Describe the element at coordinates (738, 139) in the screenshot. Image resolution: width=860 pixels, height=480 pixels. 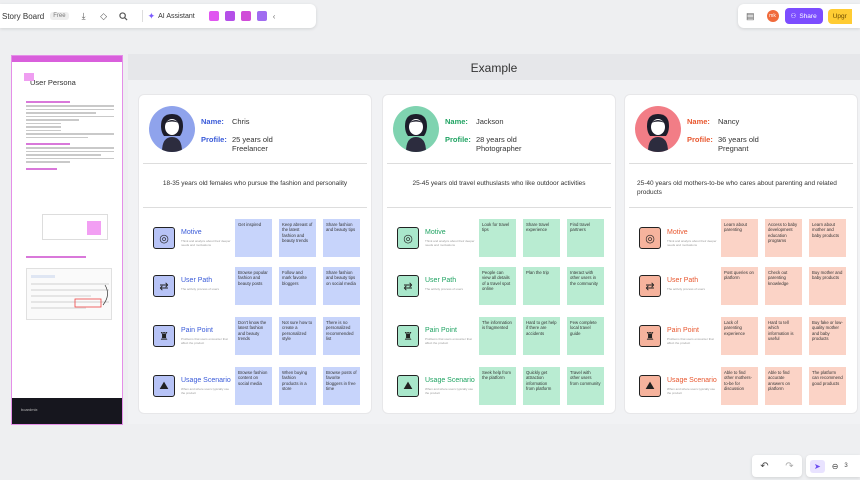
I see `persona-profile-line: 36 years old` at that location.